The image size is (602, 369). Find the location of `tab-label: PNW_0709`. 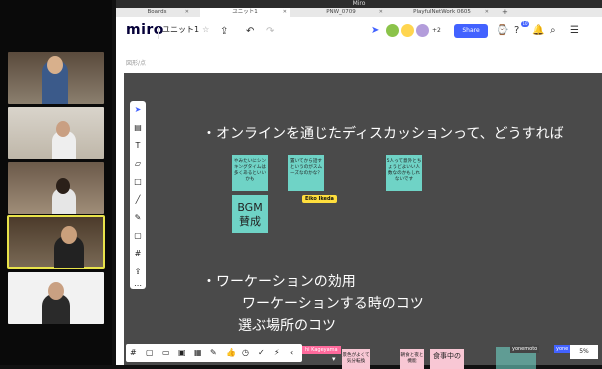

tab-label: PNW_0709 is located at coordinates (341, 12).